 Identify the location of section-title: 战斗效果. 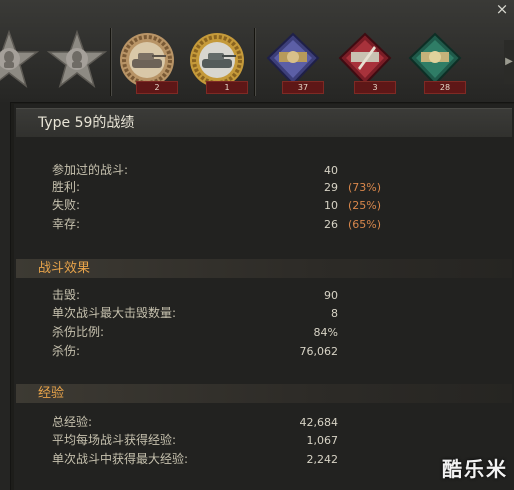
(64, 268).